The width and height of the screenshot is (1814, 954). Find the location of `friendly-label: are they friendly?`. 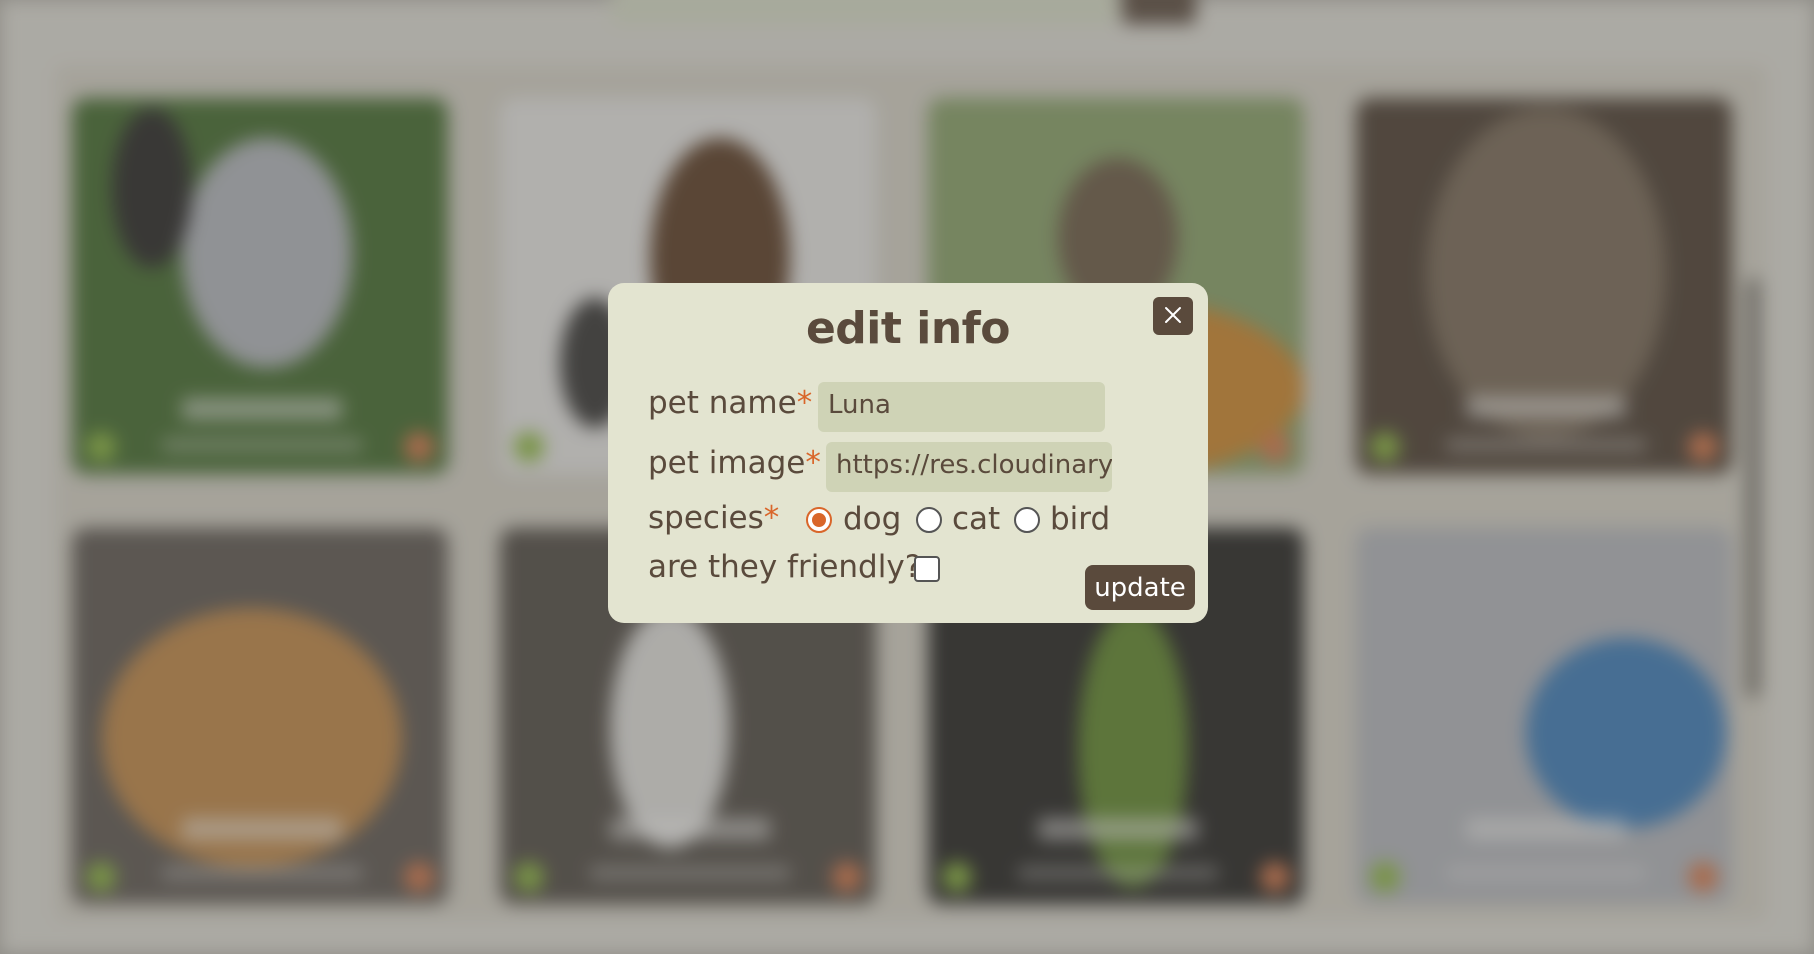

friendly-label: are they friendly? is located at coordinates (785, 567).